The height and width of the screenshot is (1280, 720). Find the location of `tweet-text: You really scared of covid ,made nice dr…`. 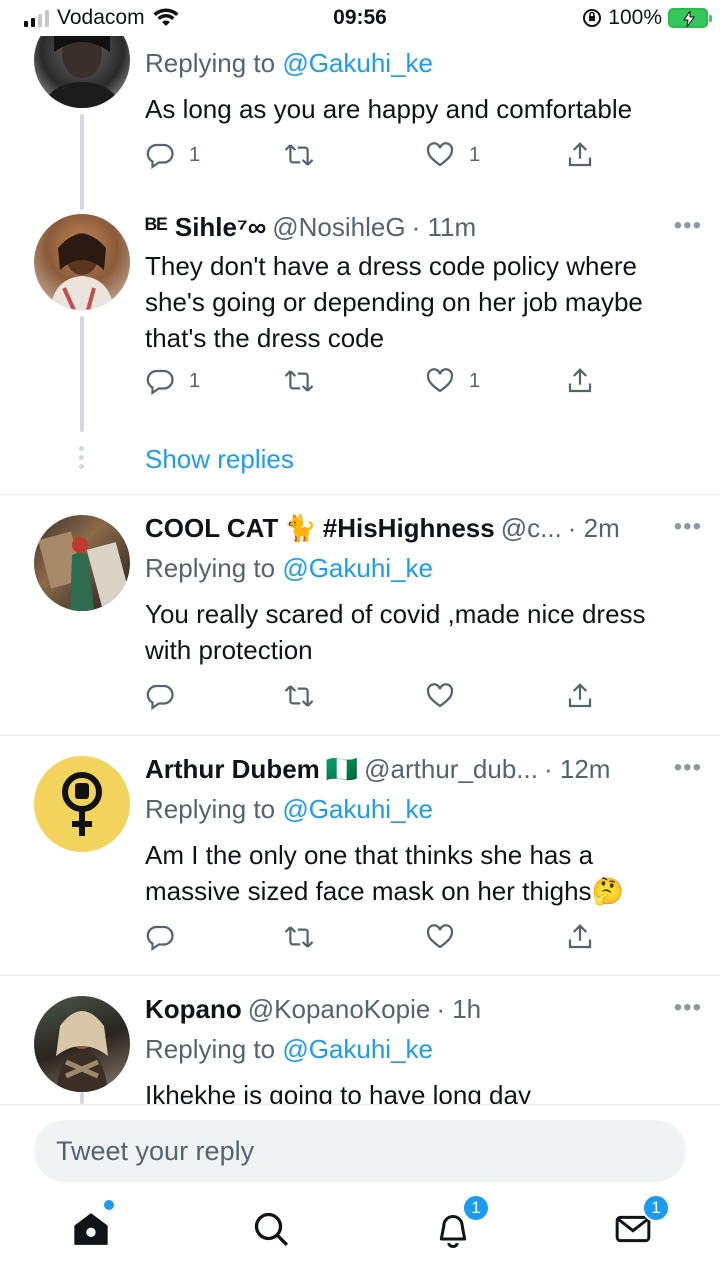

tweet-text: You really scared of covid ,made nice dr… is located at coordinates (395, 632).